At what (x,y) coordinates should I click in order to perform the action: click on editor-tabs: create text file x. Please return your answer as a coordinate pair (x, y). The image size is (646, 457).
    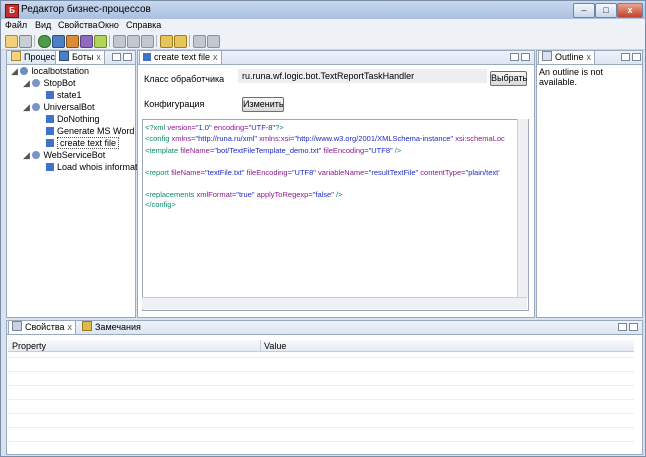
    Looking at the image, I should click on (336, 58).